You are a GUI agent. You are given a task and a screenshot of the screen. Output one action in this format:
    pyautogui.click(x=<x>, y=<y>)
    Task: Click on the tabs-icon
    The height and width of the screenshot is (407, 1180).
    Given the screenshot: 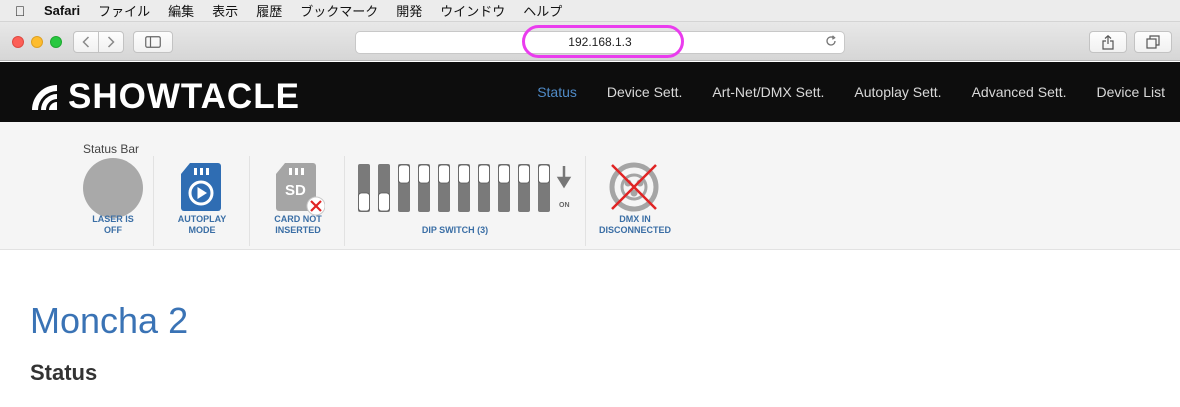 What is the action you would take?
    pyautogui.click(x=1153, y=42)
    